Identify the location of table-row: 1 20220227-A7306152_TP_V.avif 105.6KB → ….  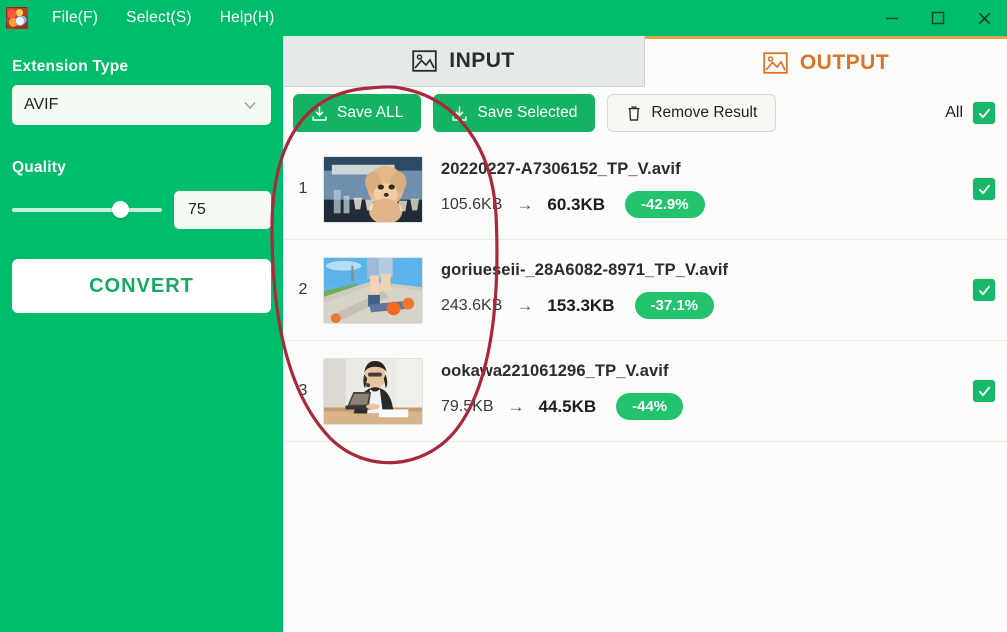
(645, 189).